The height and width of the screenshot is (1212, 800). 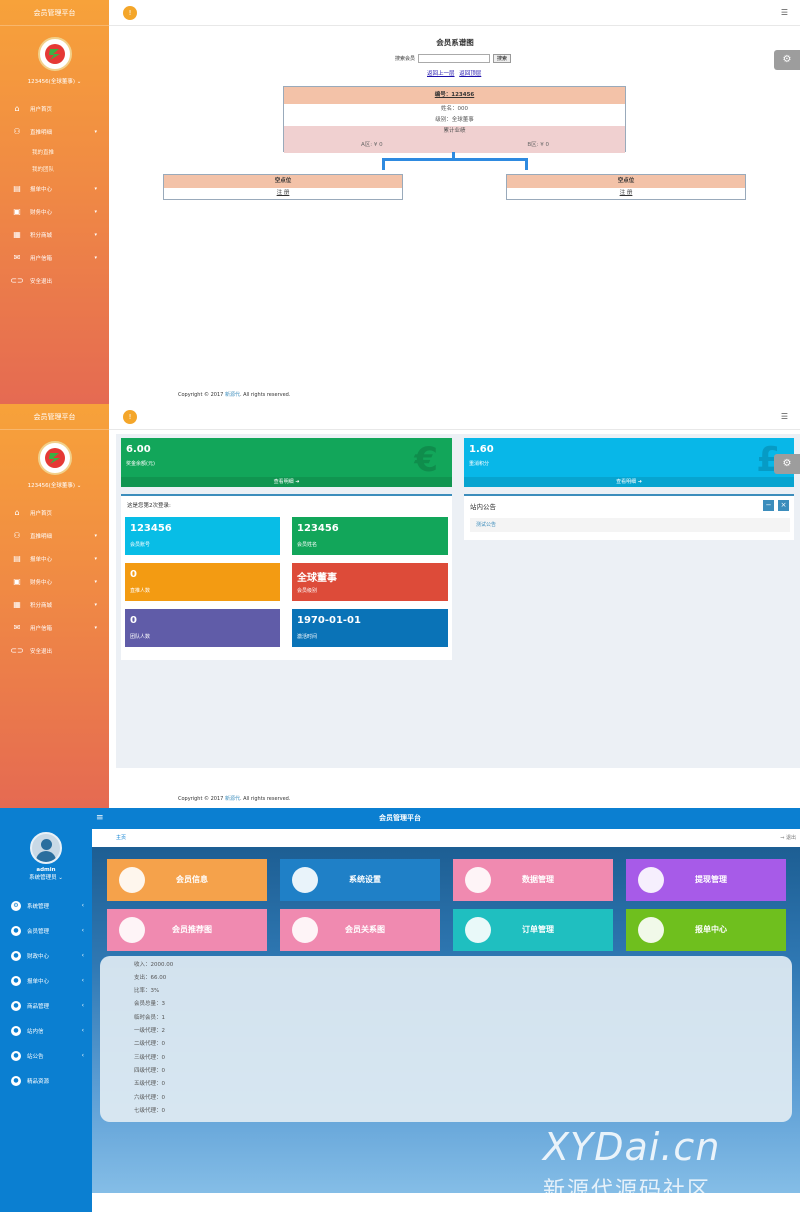 I want to click on admin-role-menu: 系统管理员 ⌄, so click(x=46, y=877).